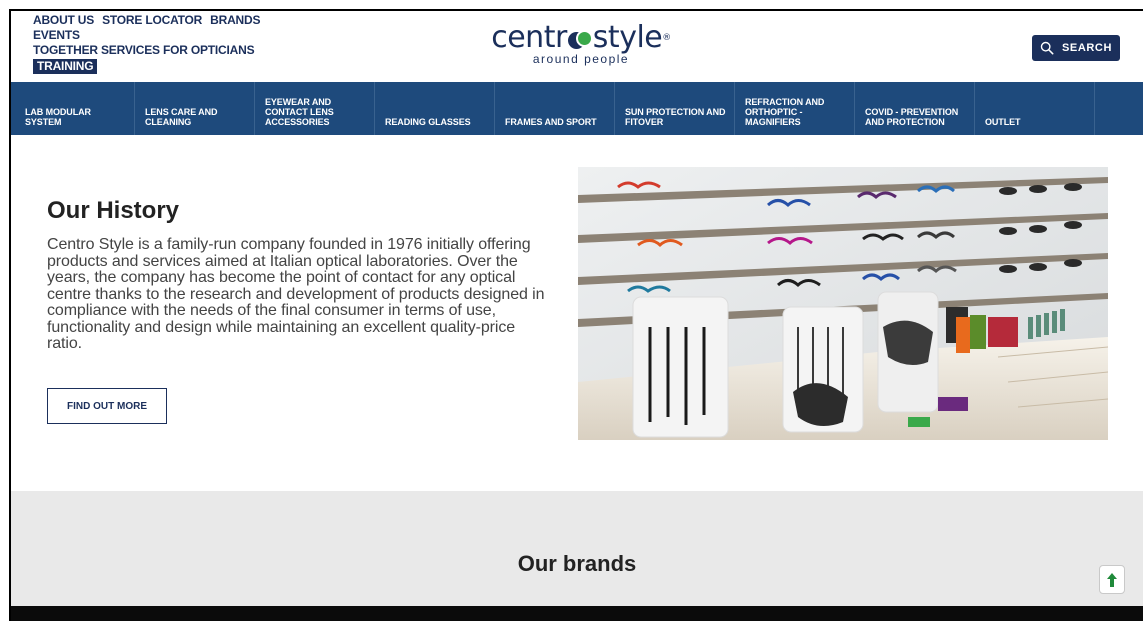  I want to click on nav-outlet: OUTLET, so click(1035, 108).